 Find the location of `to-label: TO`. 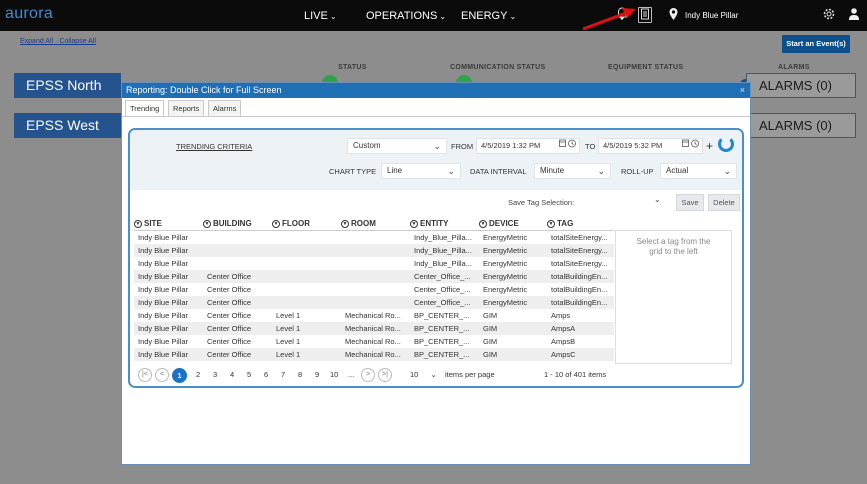

to-label: TO is located at coordinates (590, 146).